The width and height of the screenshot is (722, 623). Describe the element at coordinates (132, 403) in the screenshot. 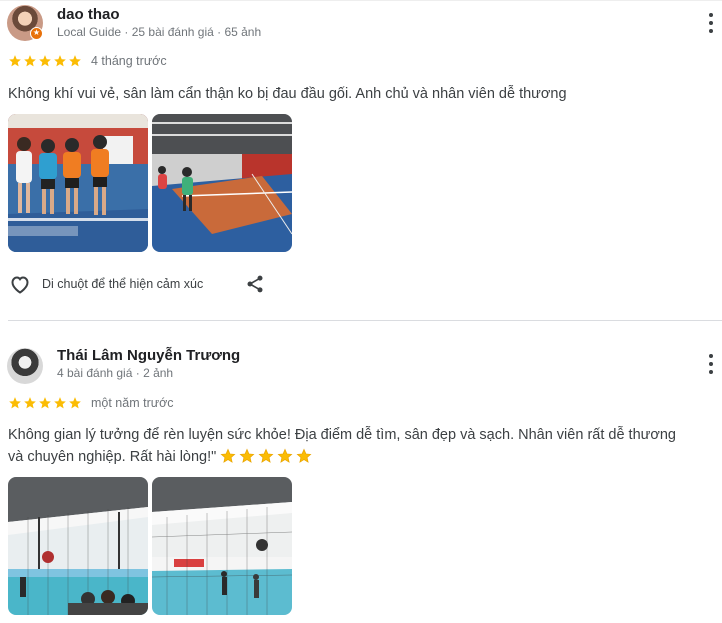

I see `review-time: một năm trước` at that location.